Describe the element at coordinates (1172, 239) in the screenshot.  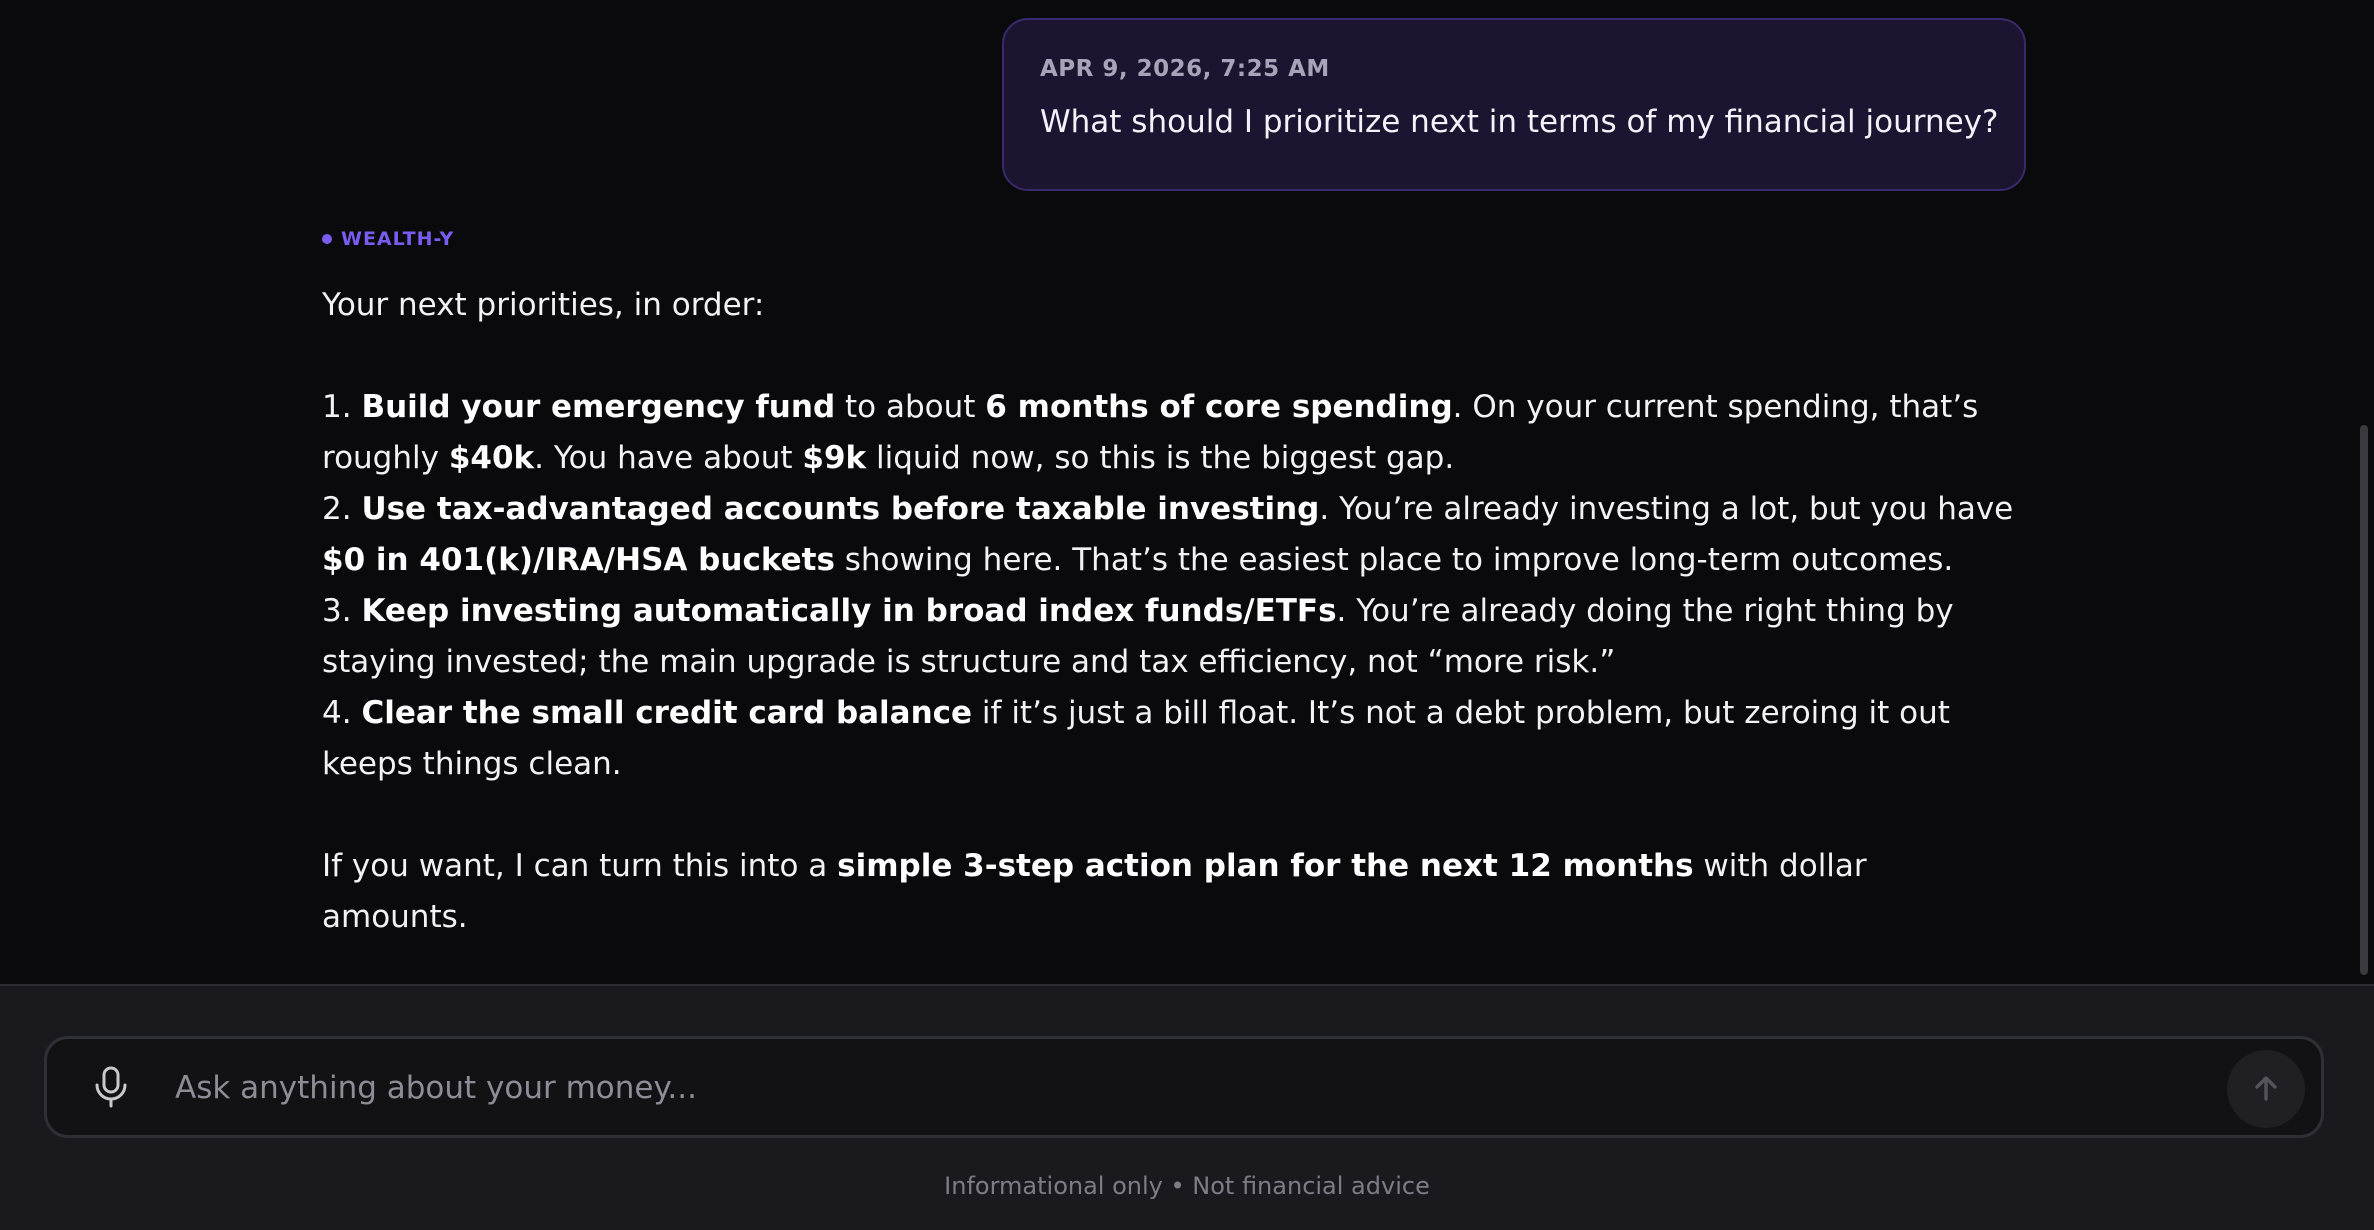
I see `assistant-label: WEALTH-Y` at that location.